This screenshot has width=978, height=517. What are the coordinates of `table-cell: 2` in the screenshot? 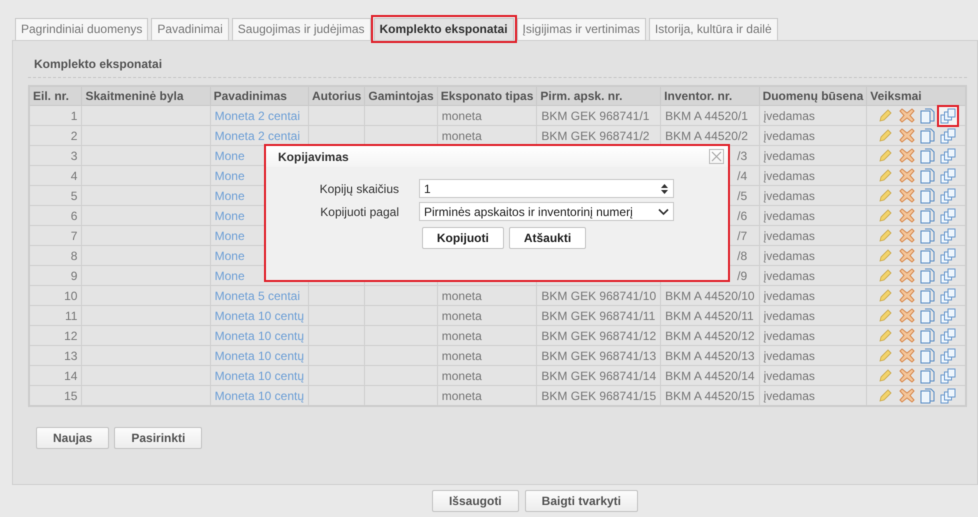 It's located at (55, 136).